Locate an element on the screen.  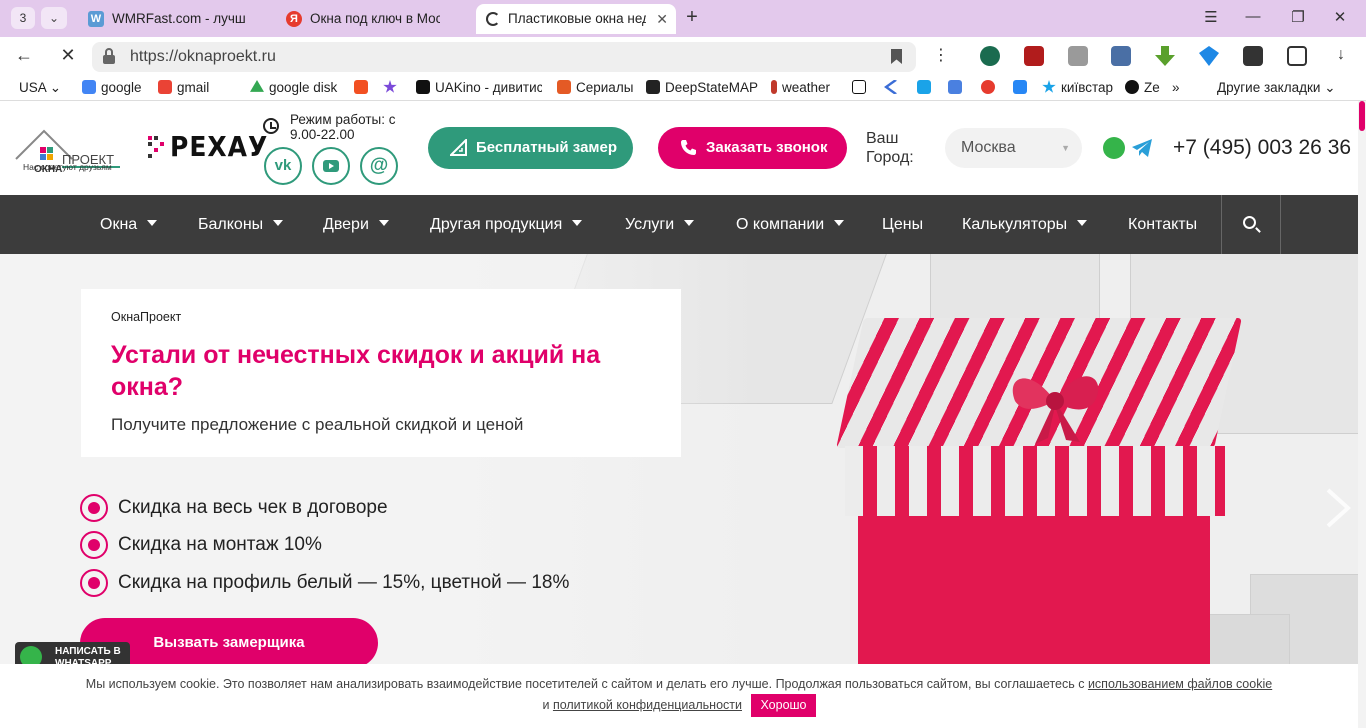
close-window-icon: ✕ is located at coordinates (1340, 17).